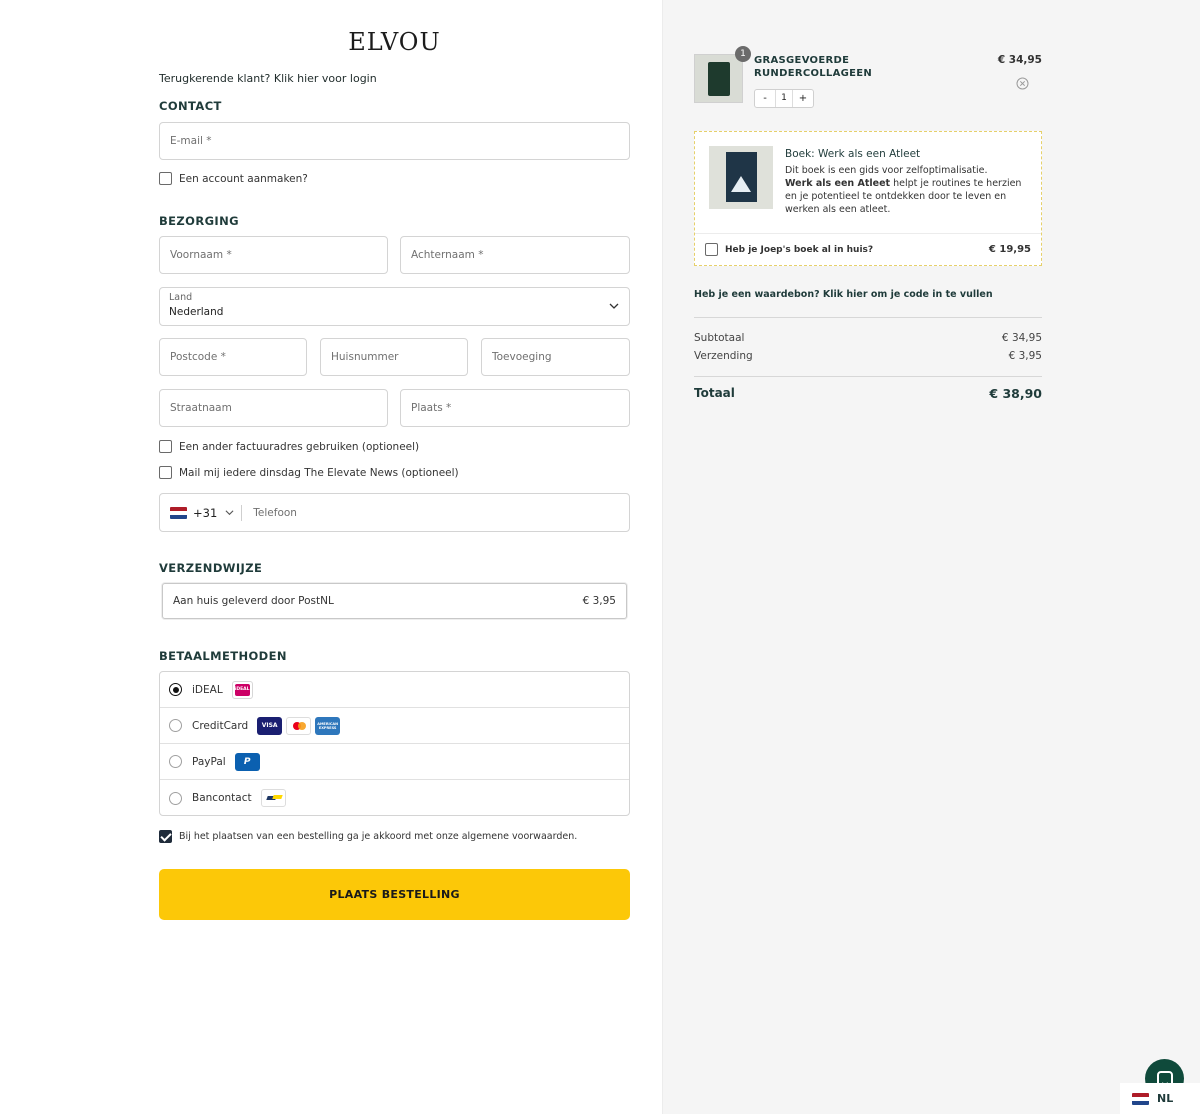 The width and height of the screenshot is (1200, 1114). I want to click on language-code: NL, so click(1165, 1098).